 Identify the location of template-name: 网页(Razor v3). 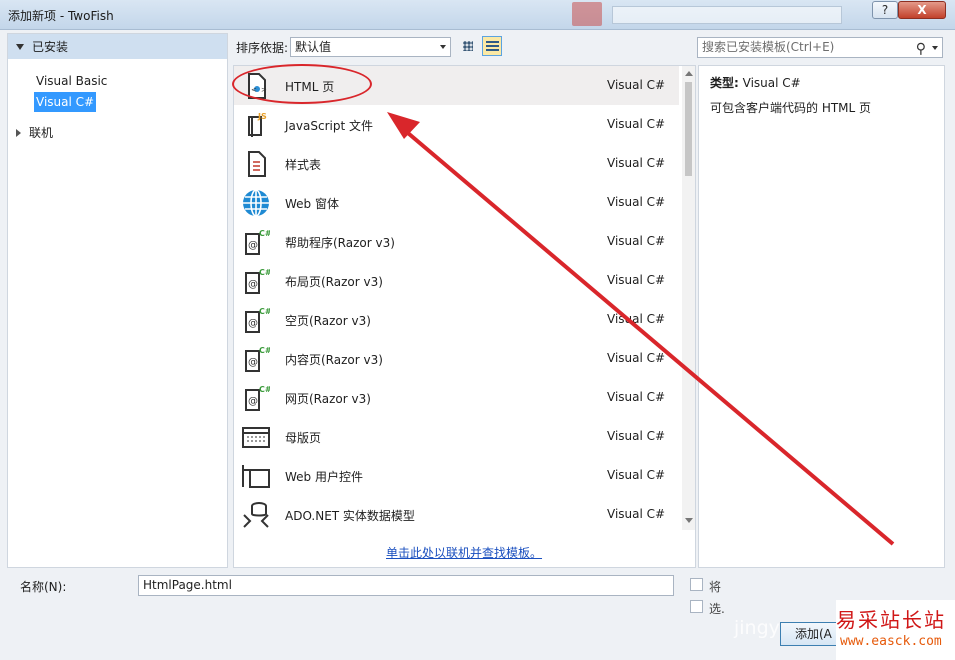
(328, 399).